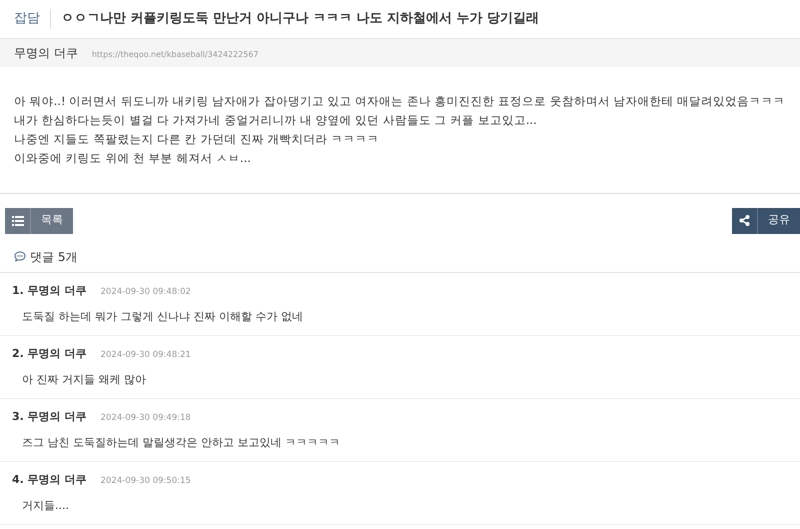 Image resolution: width=800 pixels, height=529 pixels. I want to click on share-icon, so click(744, 220).